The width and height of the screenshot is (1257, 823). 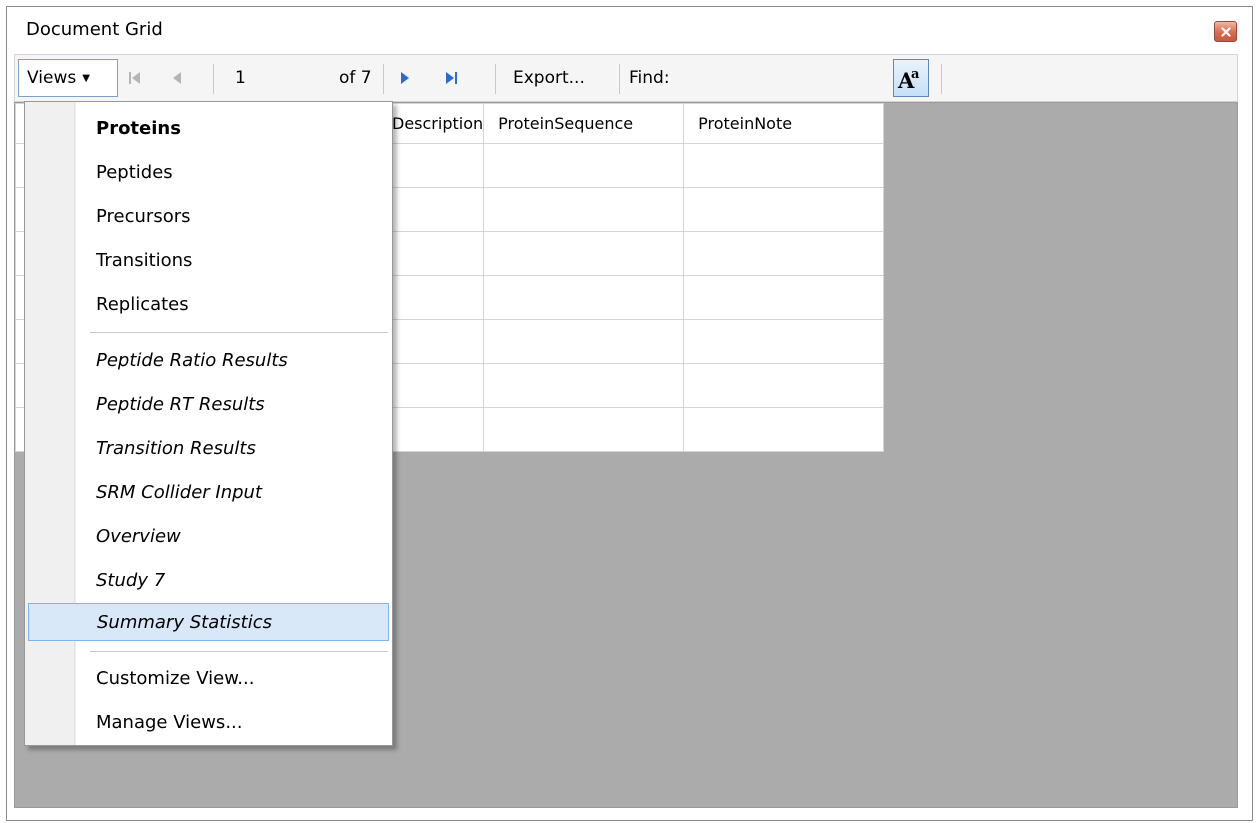 I want to click on previous-page-icon, so click(x=177, y=78).